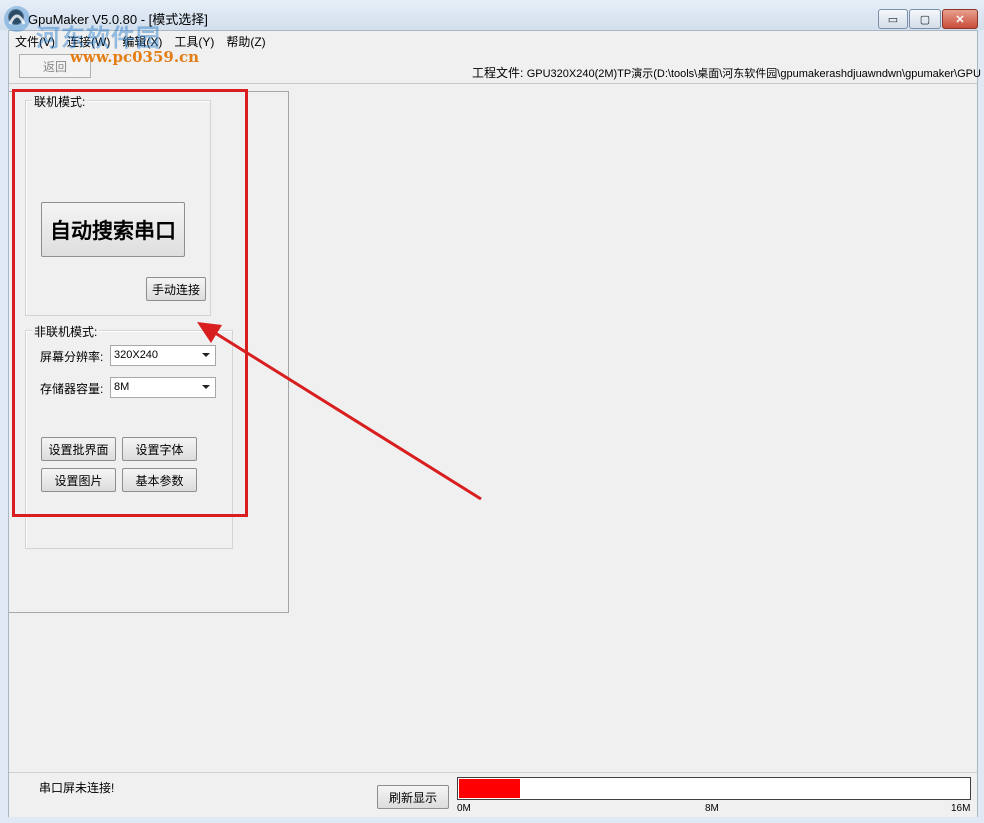 Image resolution: width=984 pixels, height=823 pixels. What do you see at coordinates (961, 808) in the screenshot?
I see `progress-tick-end: 16M` at bounding box center [961, 808].